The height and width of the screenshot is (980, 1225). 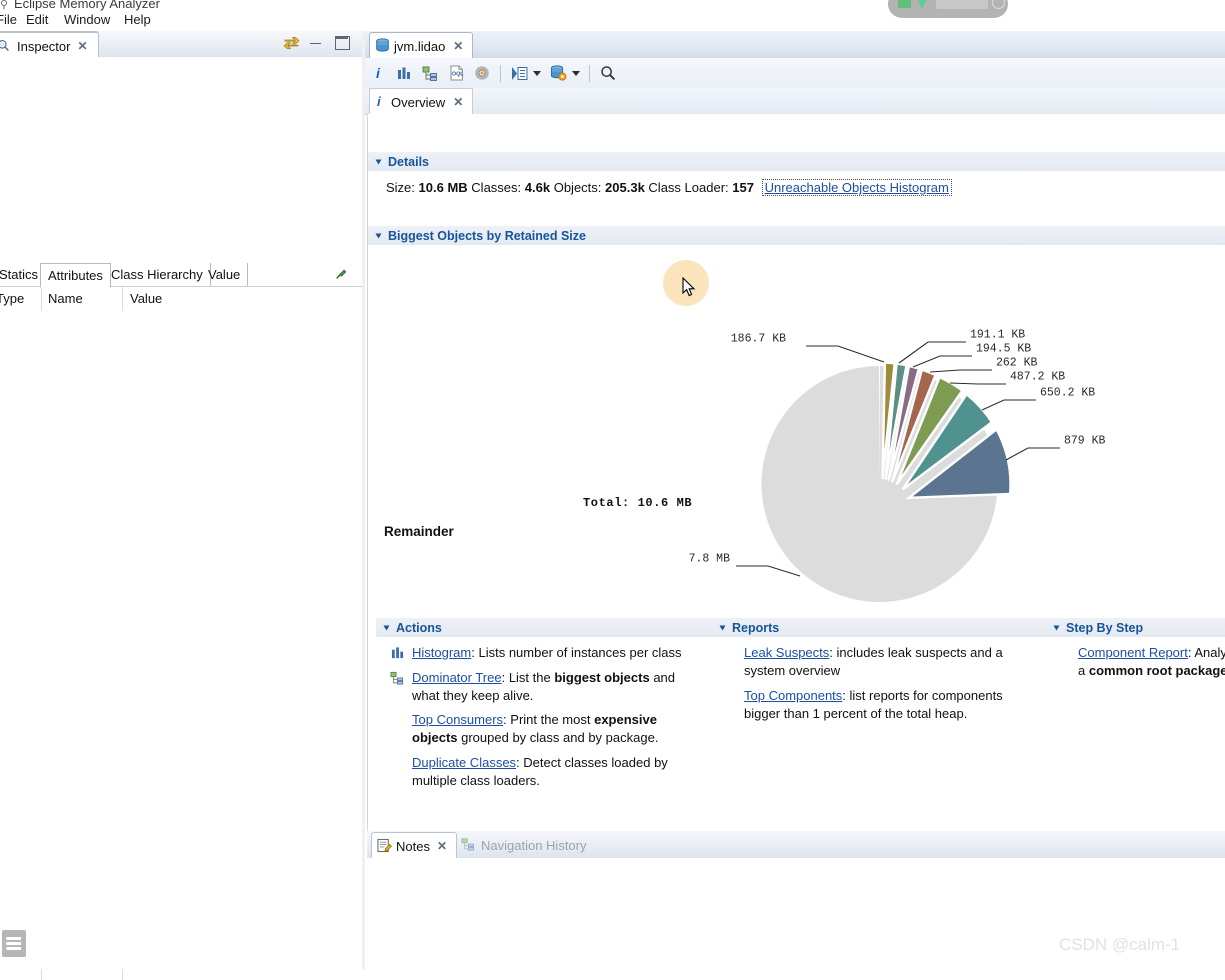 What do you see at coordinates (689, 287) in the screenshot?
I see `mouse-cursor-icon` at bounding box center [689, 287].